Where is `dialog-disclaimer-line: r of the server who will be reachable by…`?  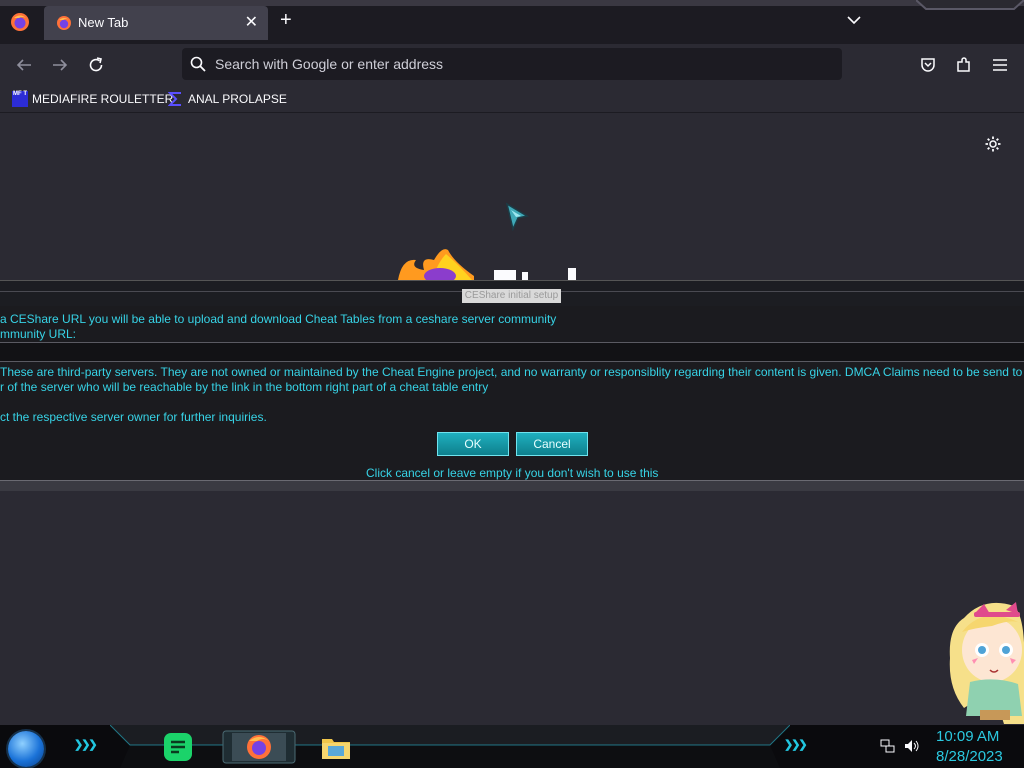
dialog-disclaimer-line: r of the server who will be reachable by… is located at coordinates (244, 387).